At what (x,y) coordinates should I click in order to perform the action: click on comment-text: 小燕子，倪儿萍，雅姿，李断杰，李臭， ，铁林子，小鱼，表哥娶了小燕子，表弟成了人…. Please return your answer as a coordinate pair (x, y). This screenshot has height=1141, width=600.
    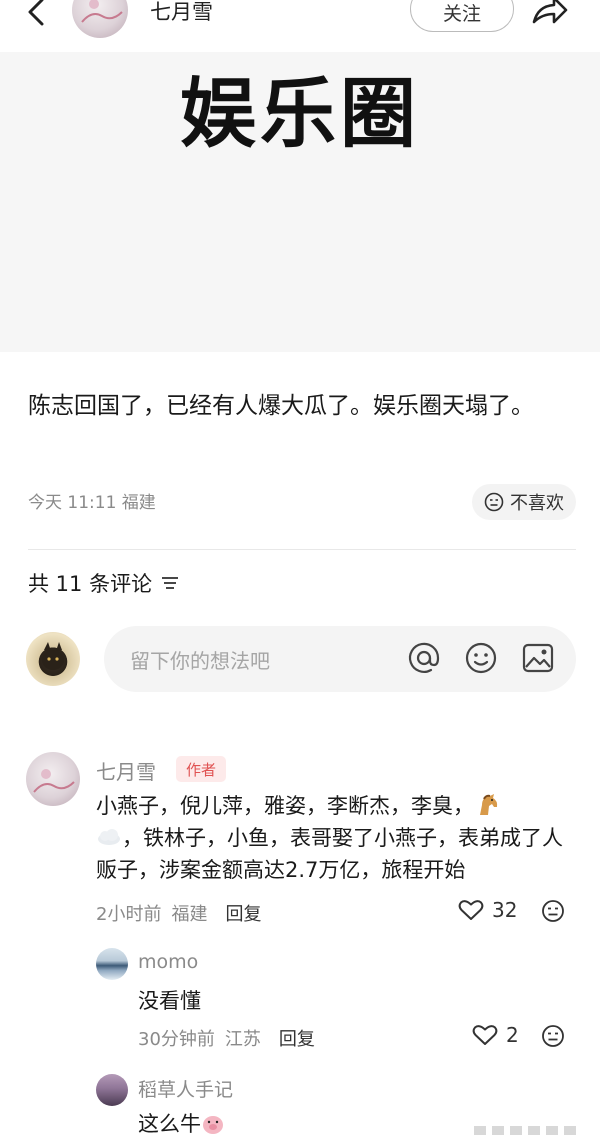
    Looking at the image, I should click on (329, 837).